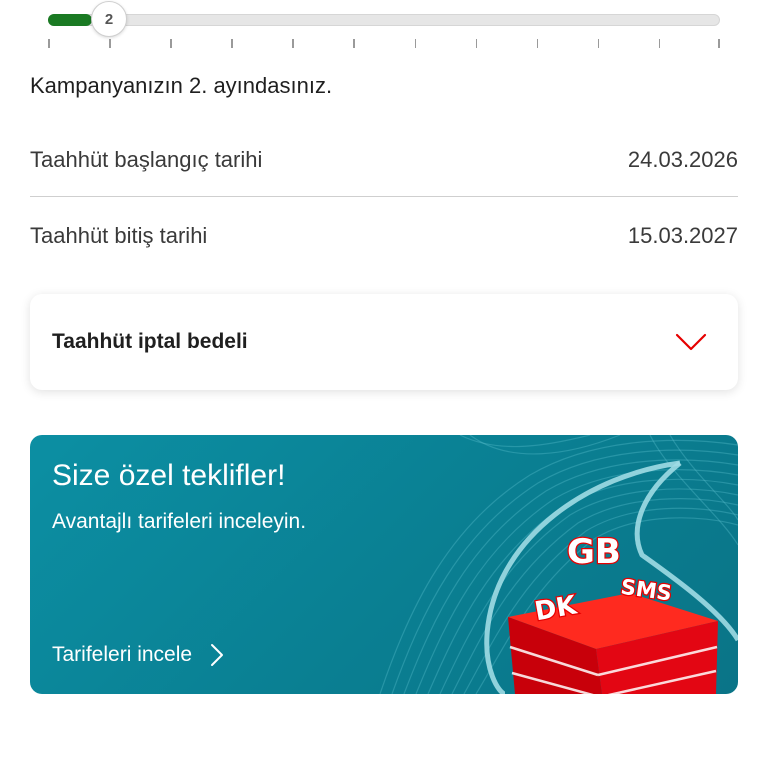 This screenshot has width=768, height=768. What do you see at coordinates (384, 342) in the screenshot?
I see `cancellation-fee-accordion: Taahhüt iptal bedeli` at bounding box center [384, 342].